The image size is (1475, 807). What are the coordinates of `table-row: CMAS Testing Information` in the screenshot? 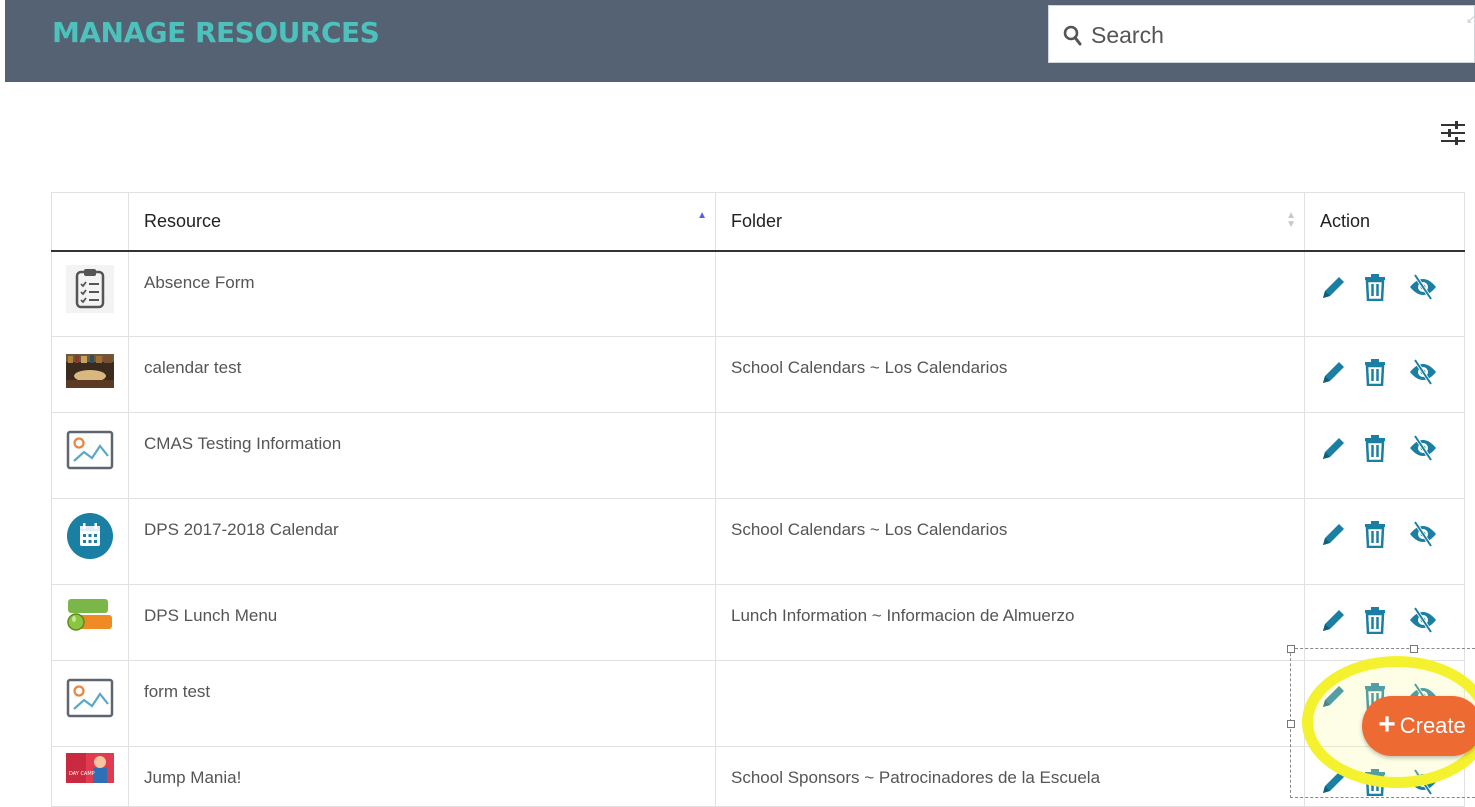 It's located at (758, 455).